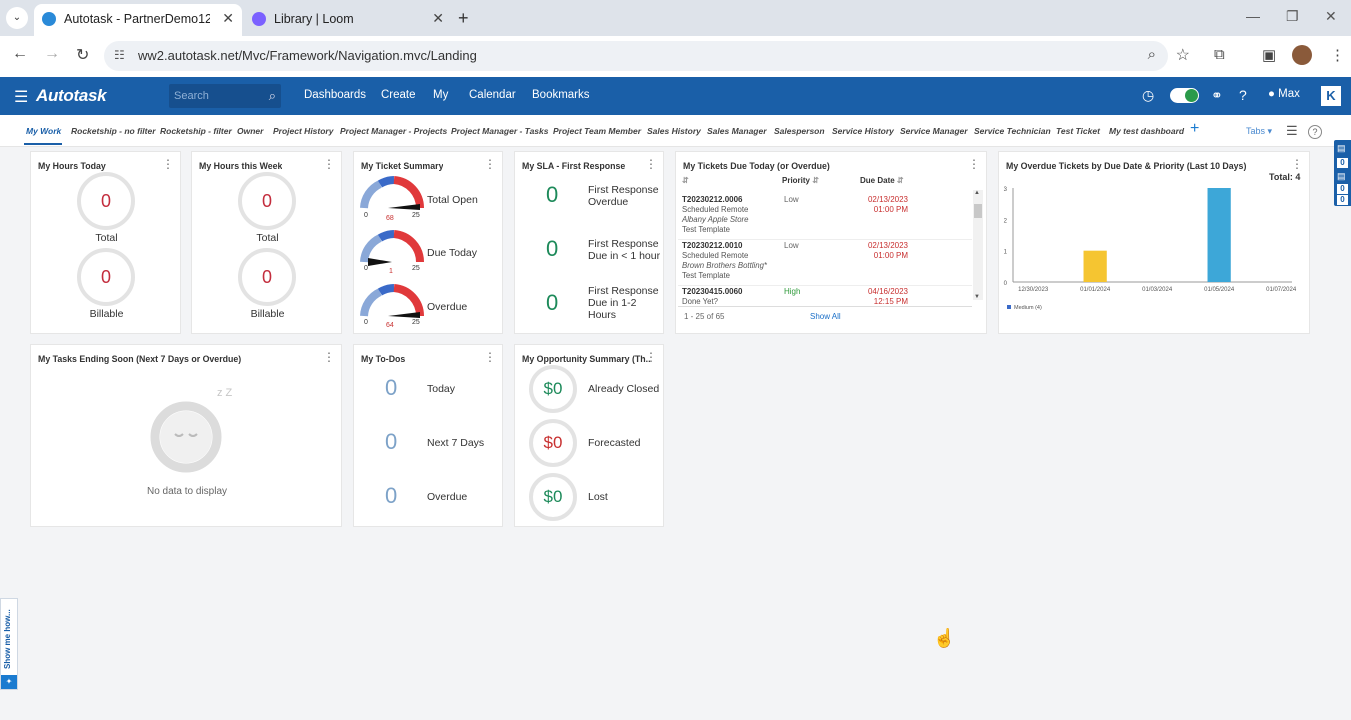  I want to click on col-priority: Priority ⇵, so click(800, 180).